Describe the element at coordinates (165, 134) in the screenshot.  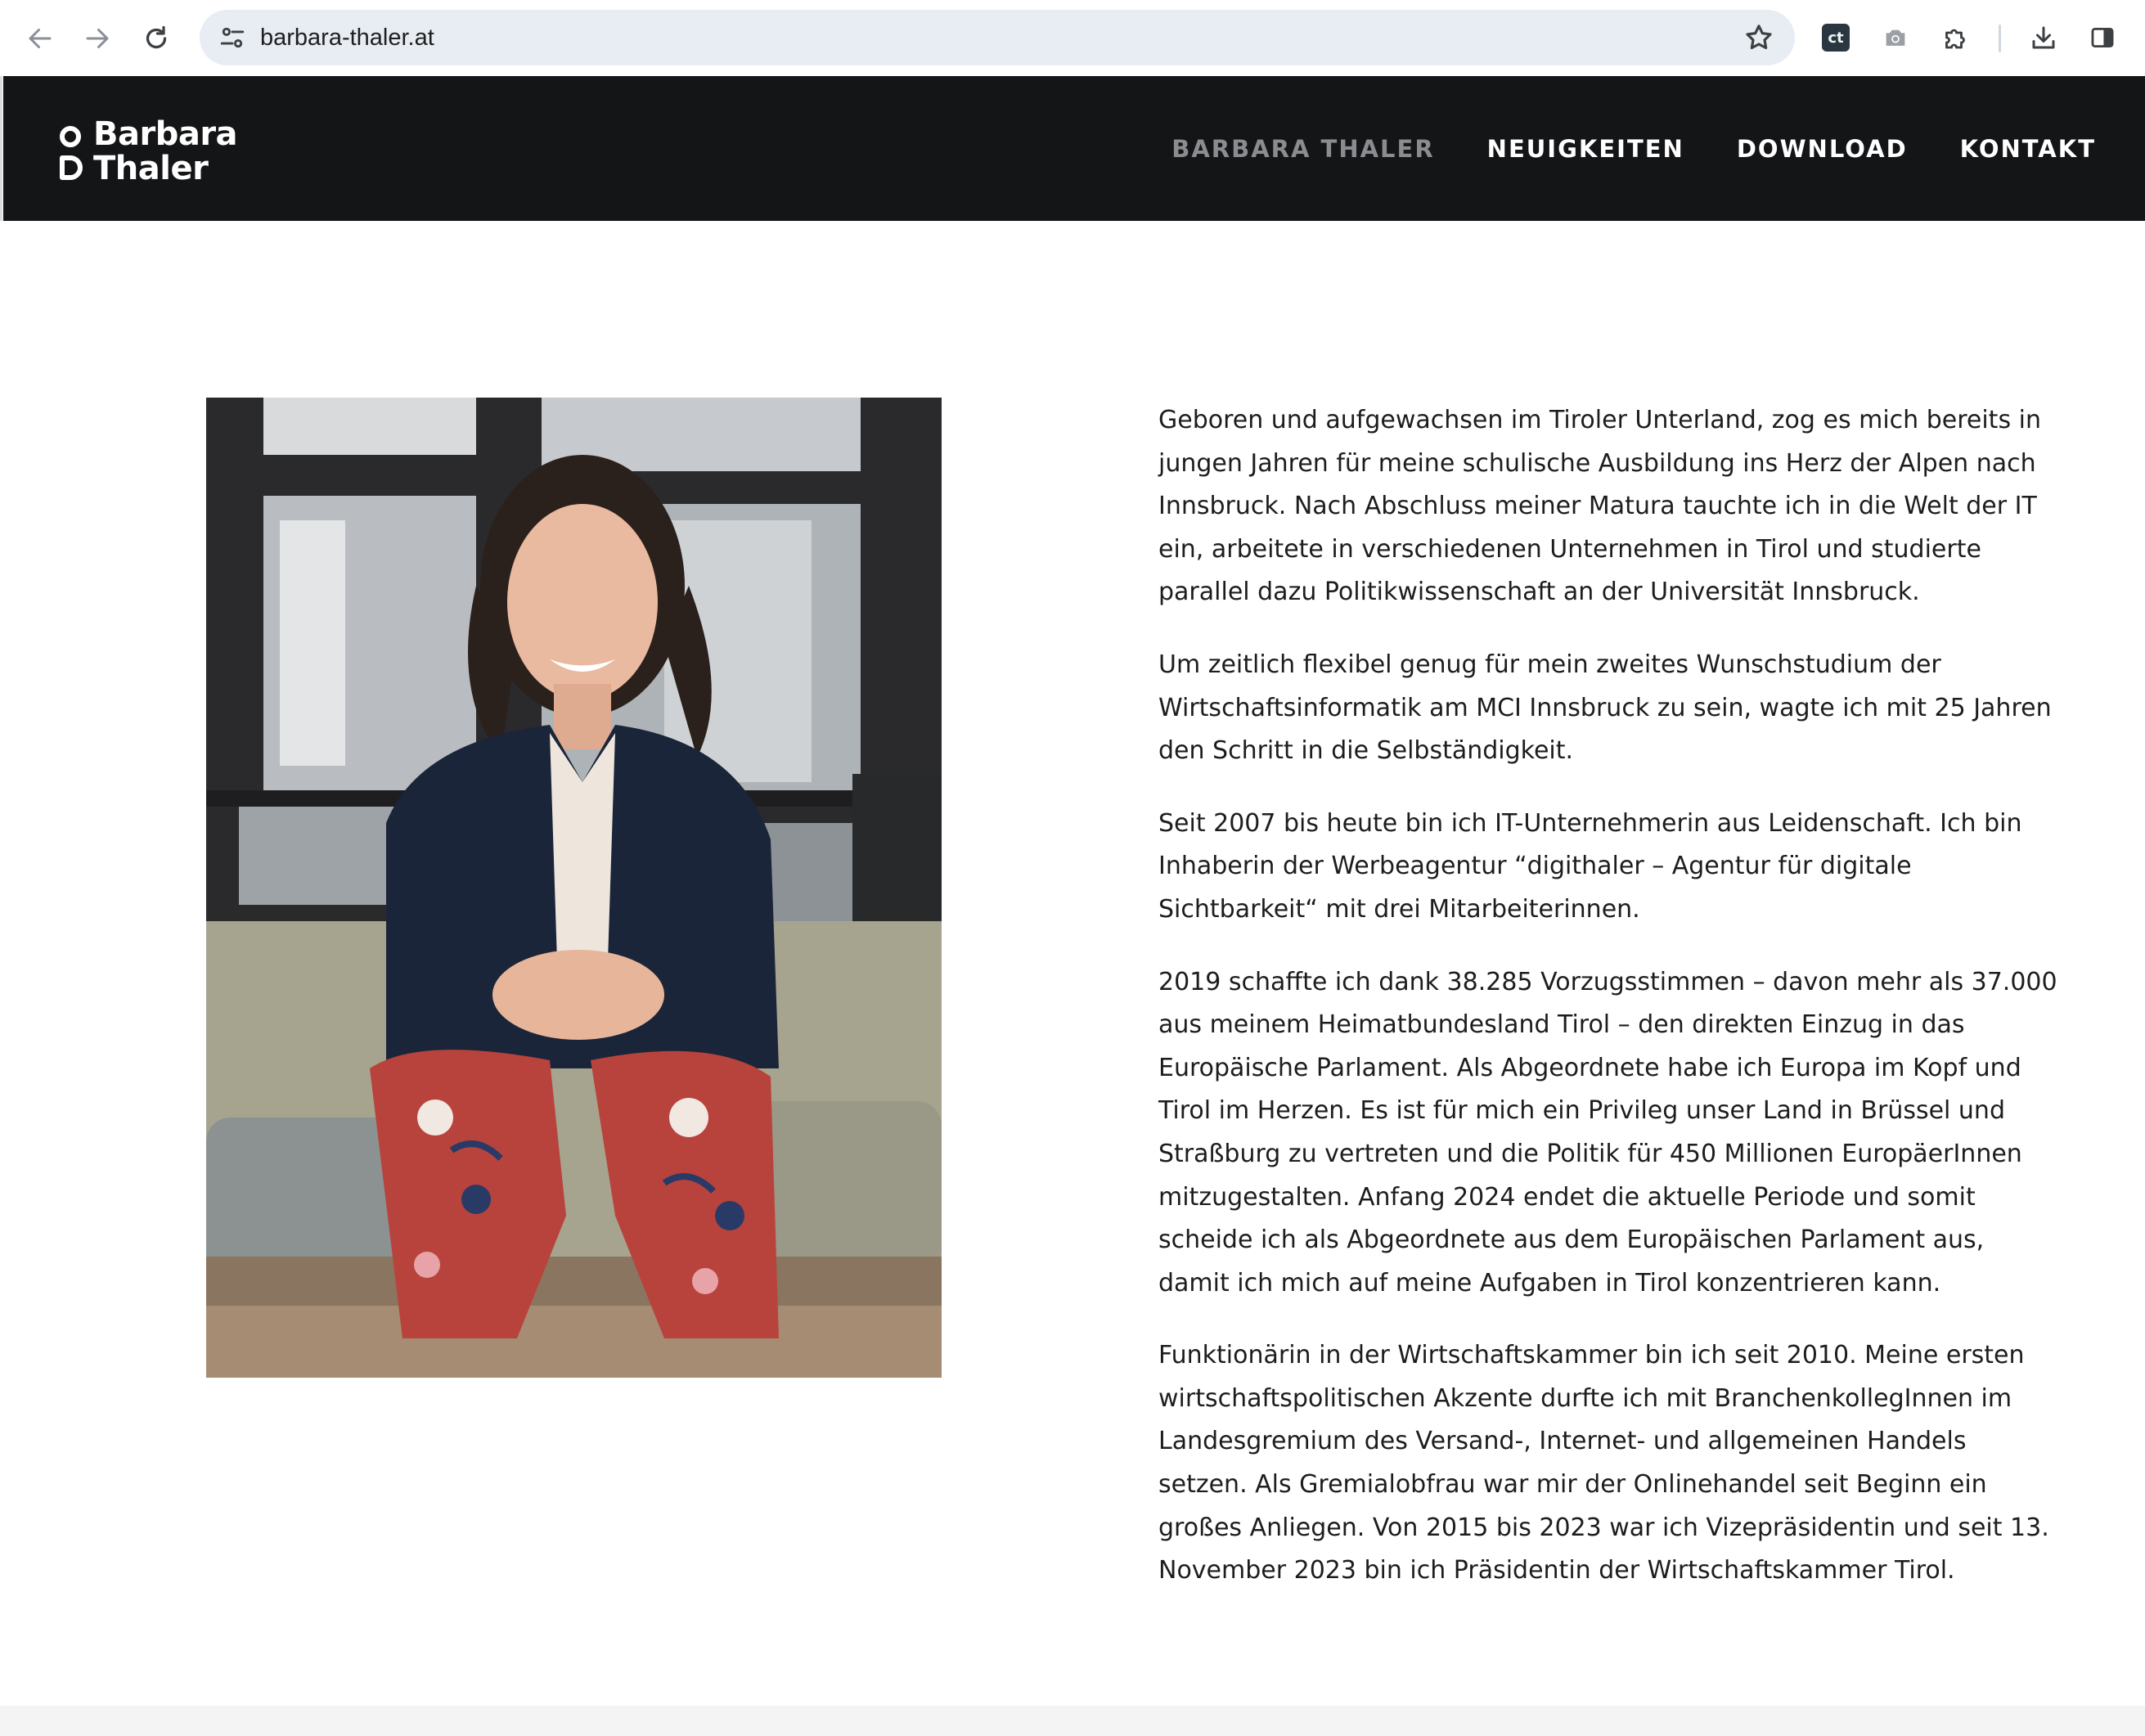
I see `logo-line-1: Barbara` at that location.